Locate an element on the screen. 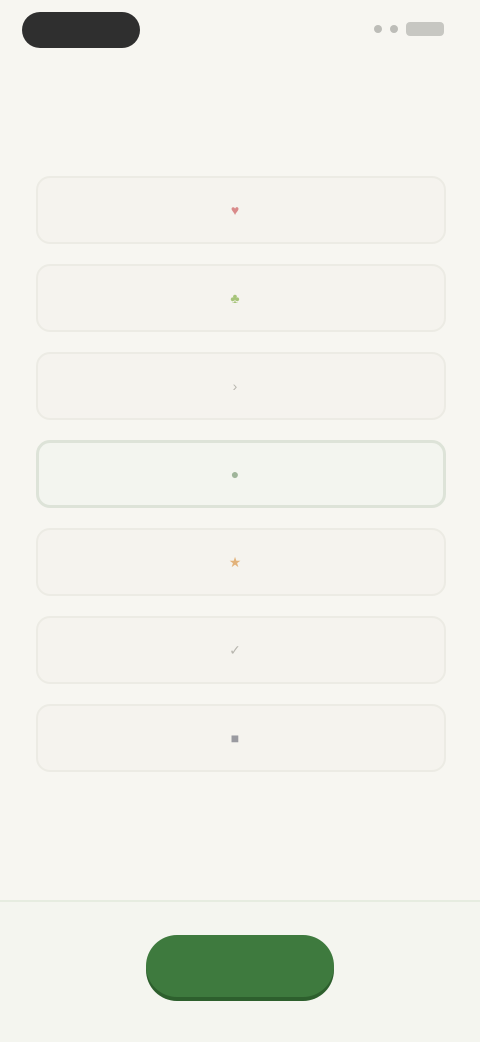  continue-button is located at coordinates (240, 966).